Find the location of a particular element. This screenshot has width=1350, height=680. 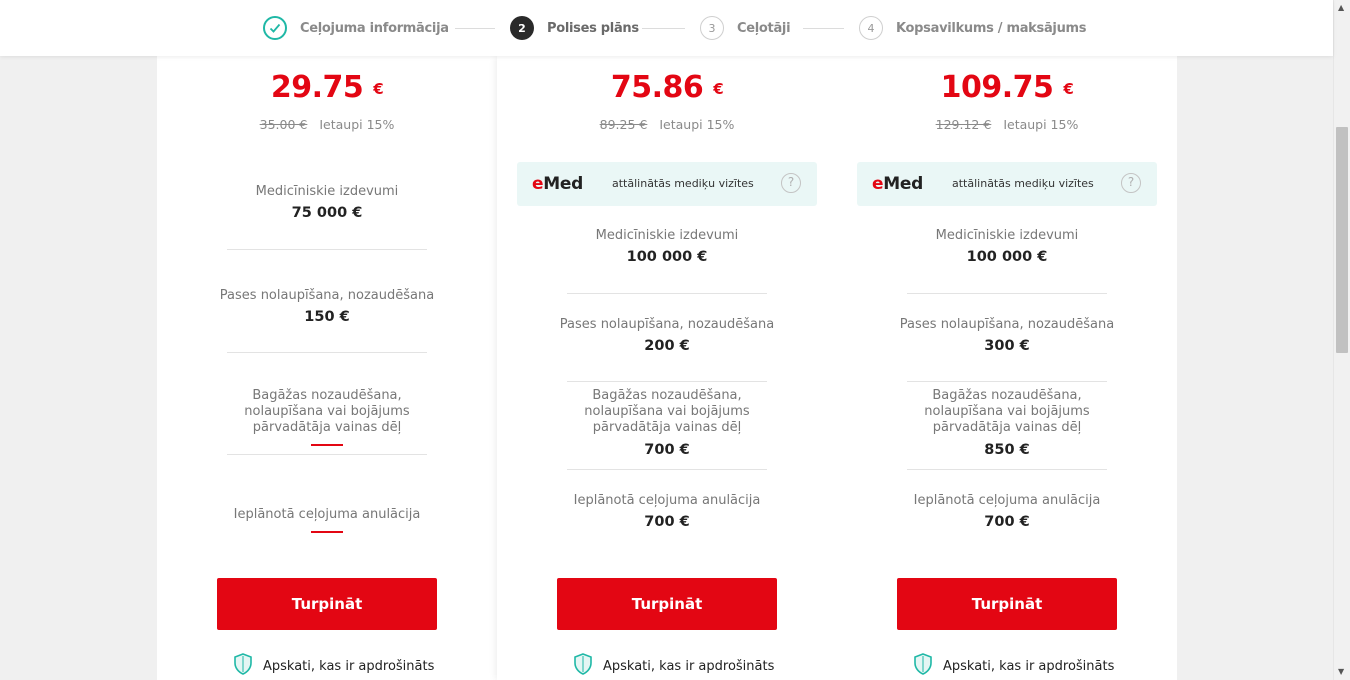

plan-old-price: 35.00 € Ietaupi 15% is located at coordinates (327, 124).